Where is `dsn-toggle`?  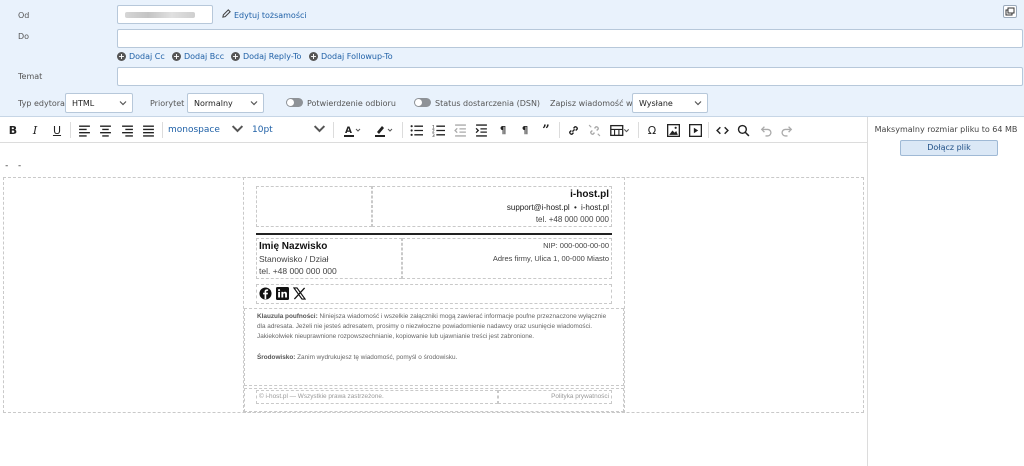 dsn-toggle is located at coordinates (422, 102).